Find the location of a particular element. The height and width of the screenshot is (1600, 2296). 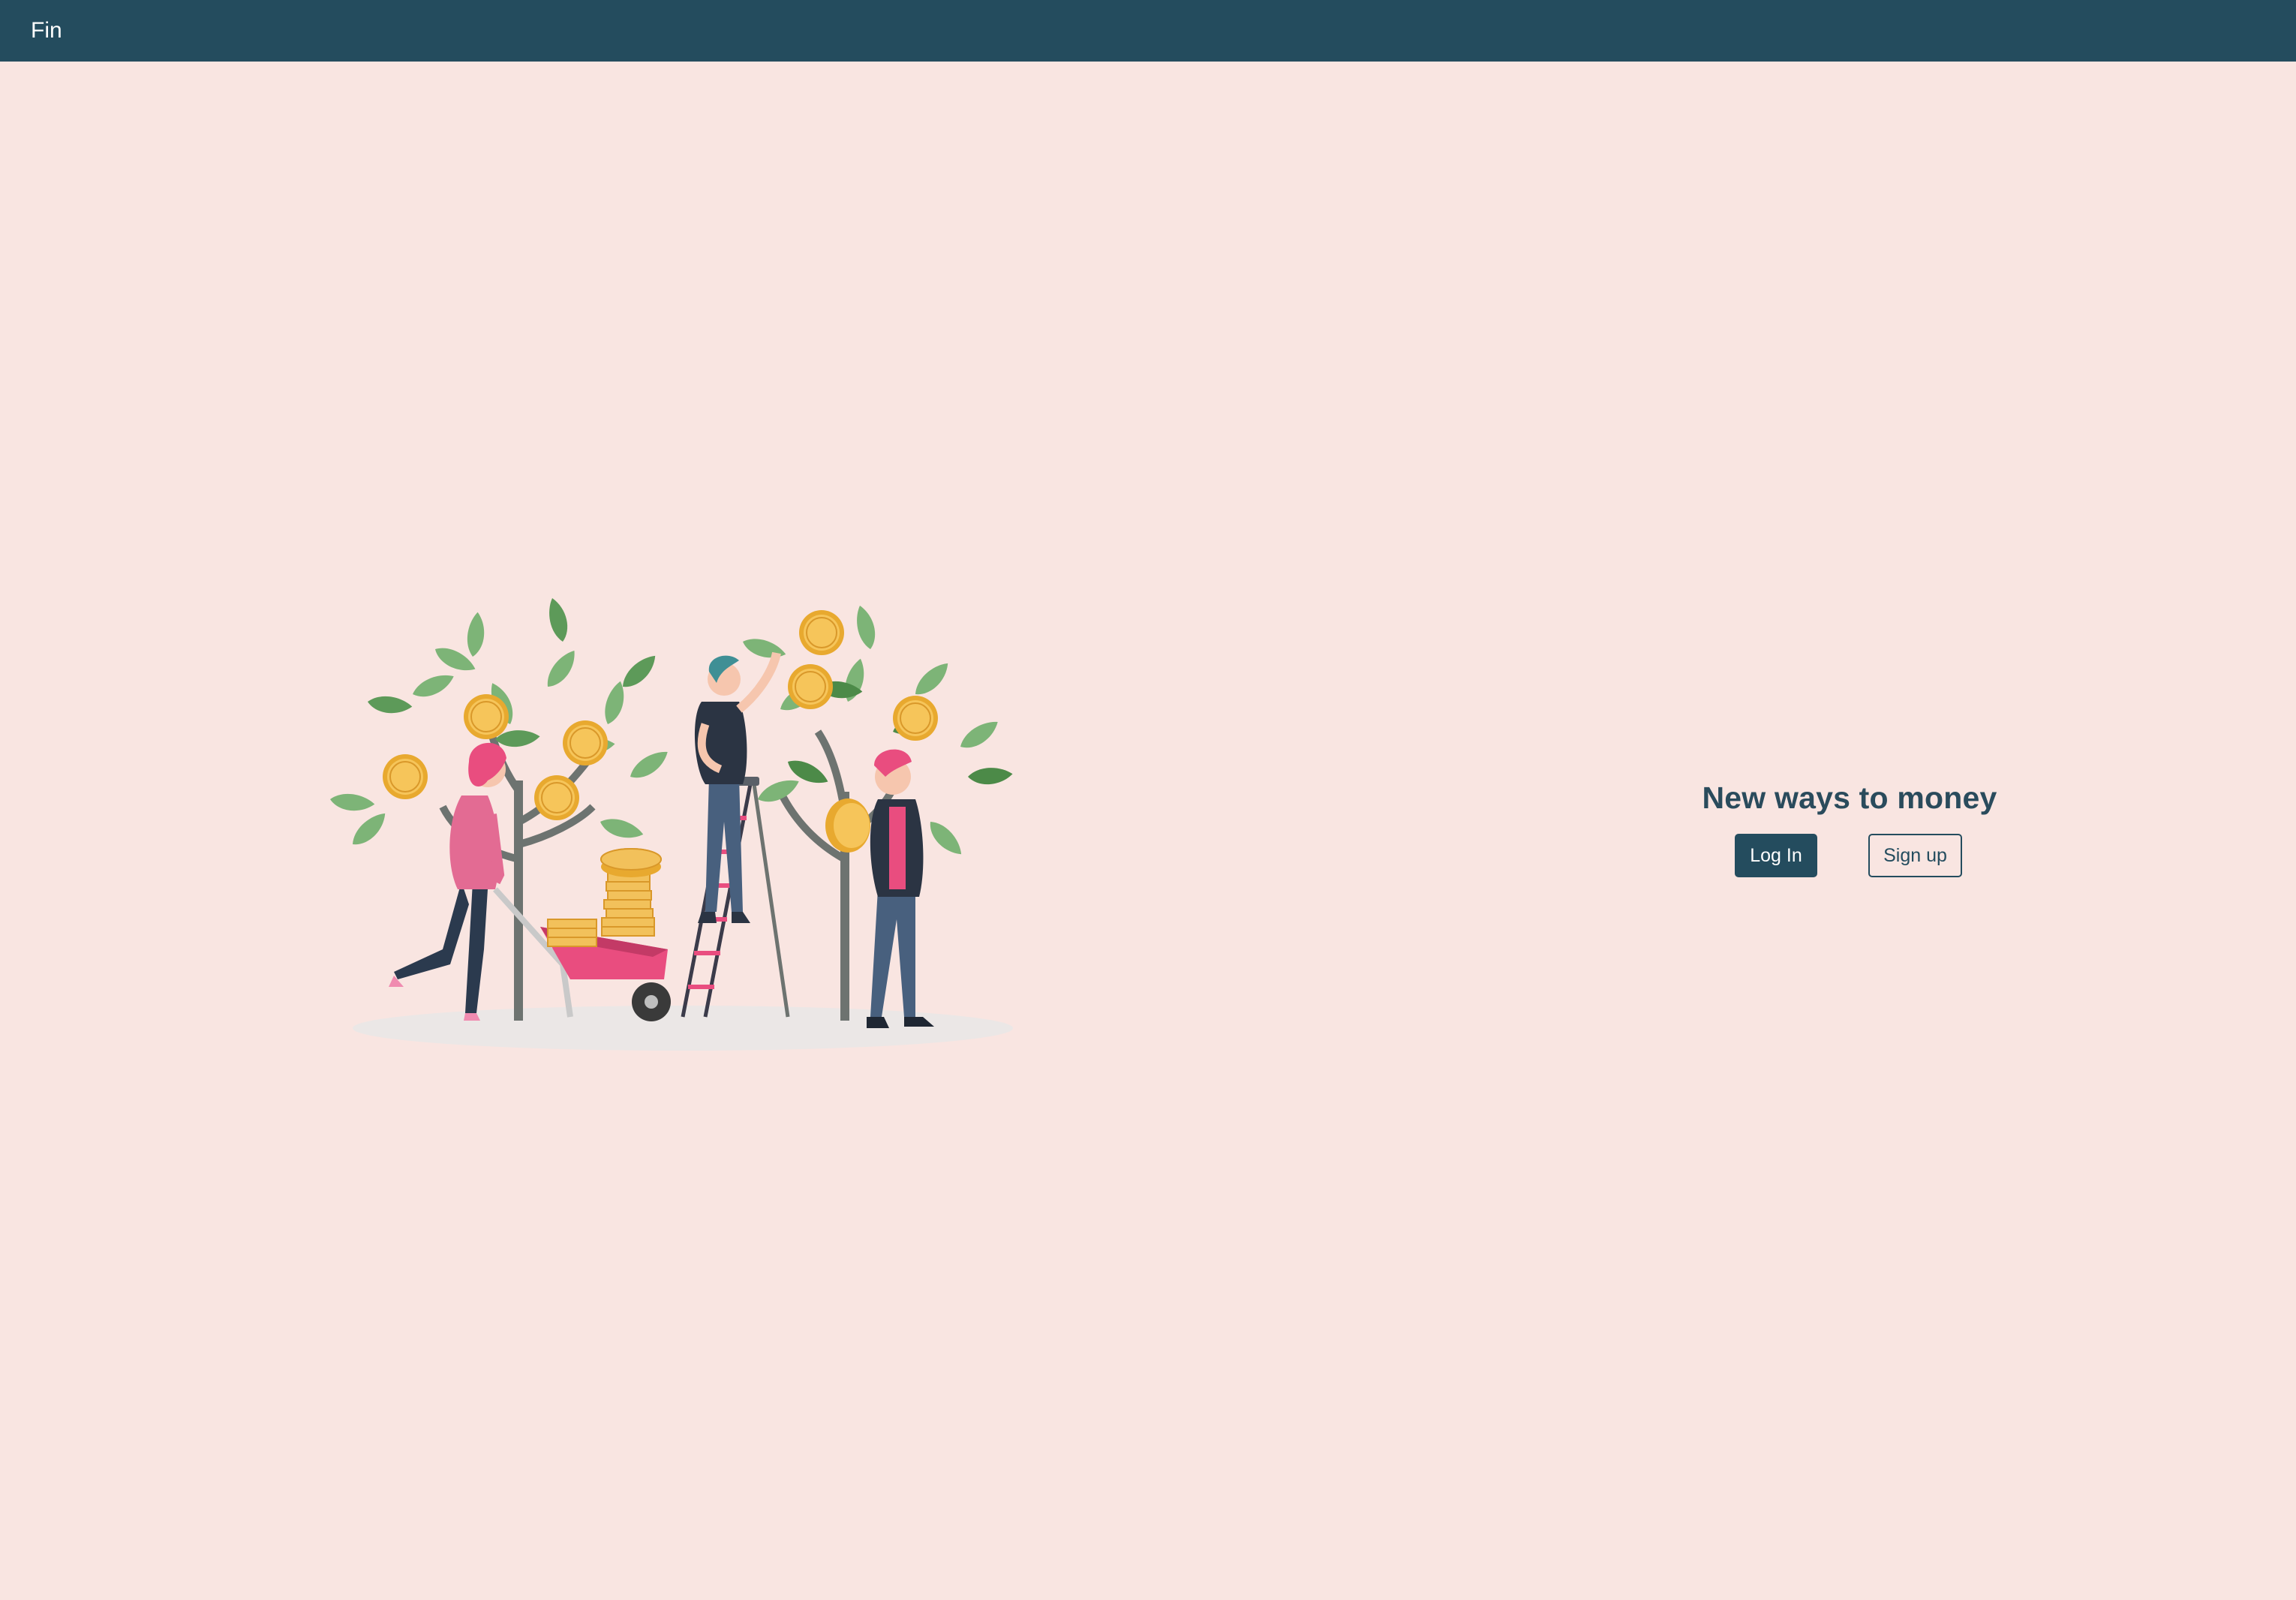

login-button: Log In is located at coordinates (1776, 855).